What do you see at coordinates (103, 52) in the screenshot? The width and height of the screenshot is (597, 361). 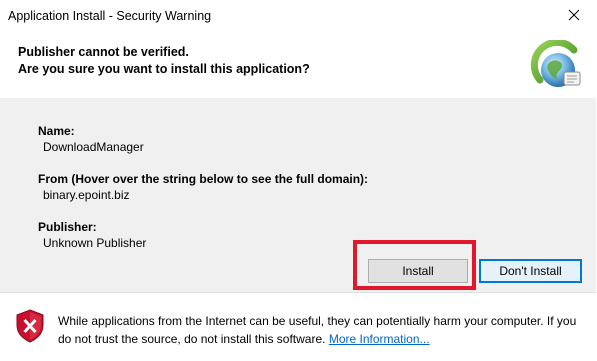 I see `header-warning-title: Publisher cannot be verified.` at bounding box center [103, 52].